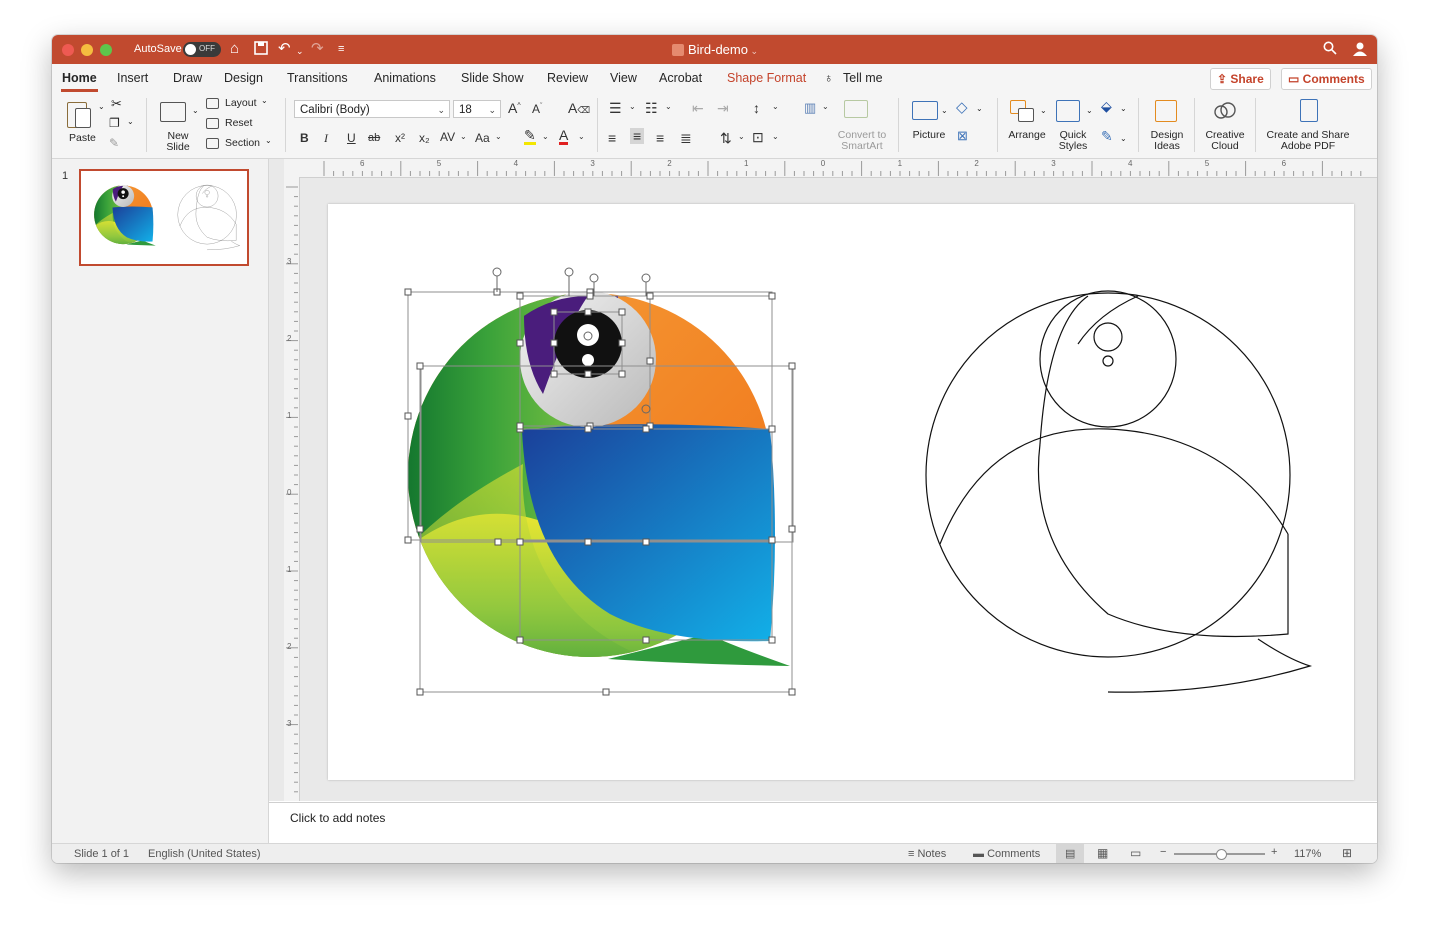 The image size is (1429, 932). What do you see at coordinates (537, 109) in the screenshot?
I see `decrease-font-size-icon: Aˇ` at bounding box center [537, 109].